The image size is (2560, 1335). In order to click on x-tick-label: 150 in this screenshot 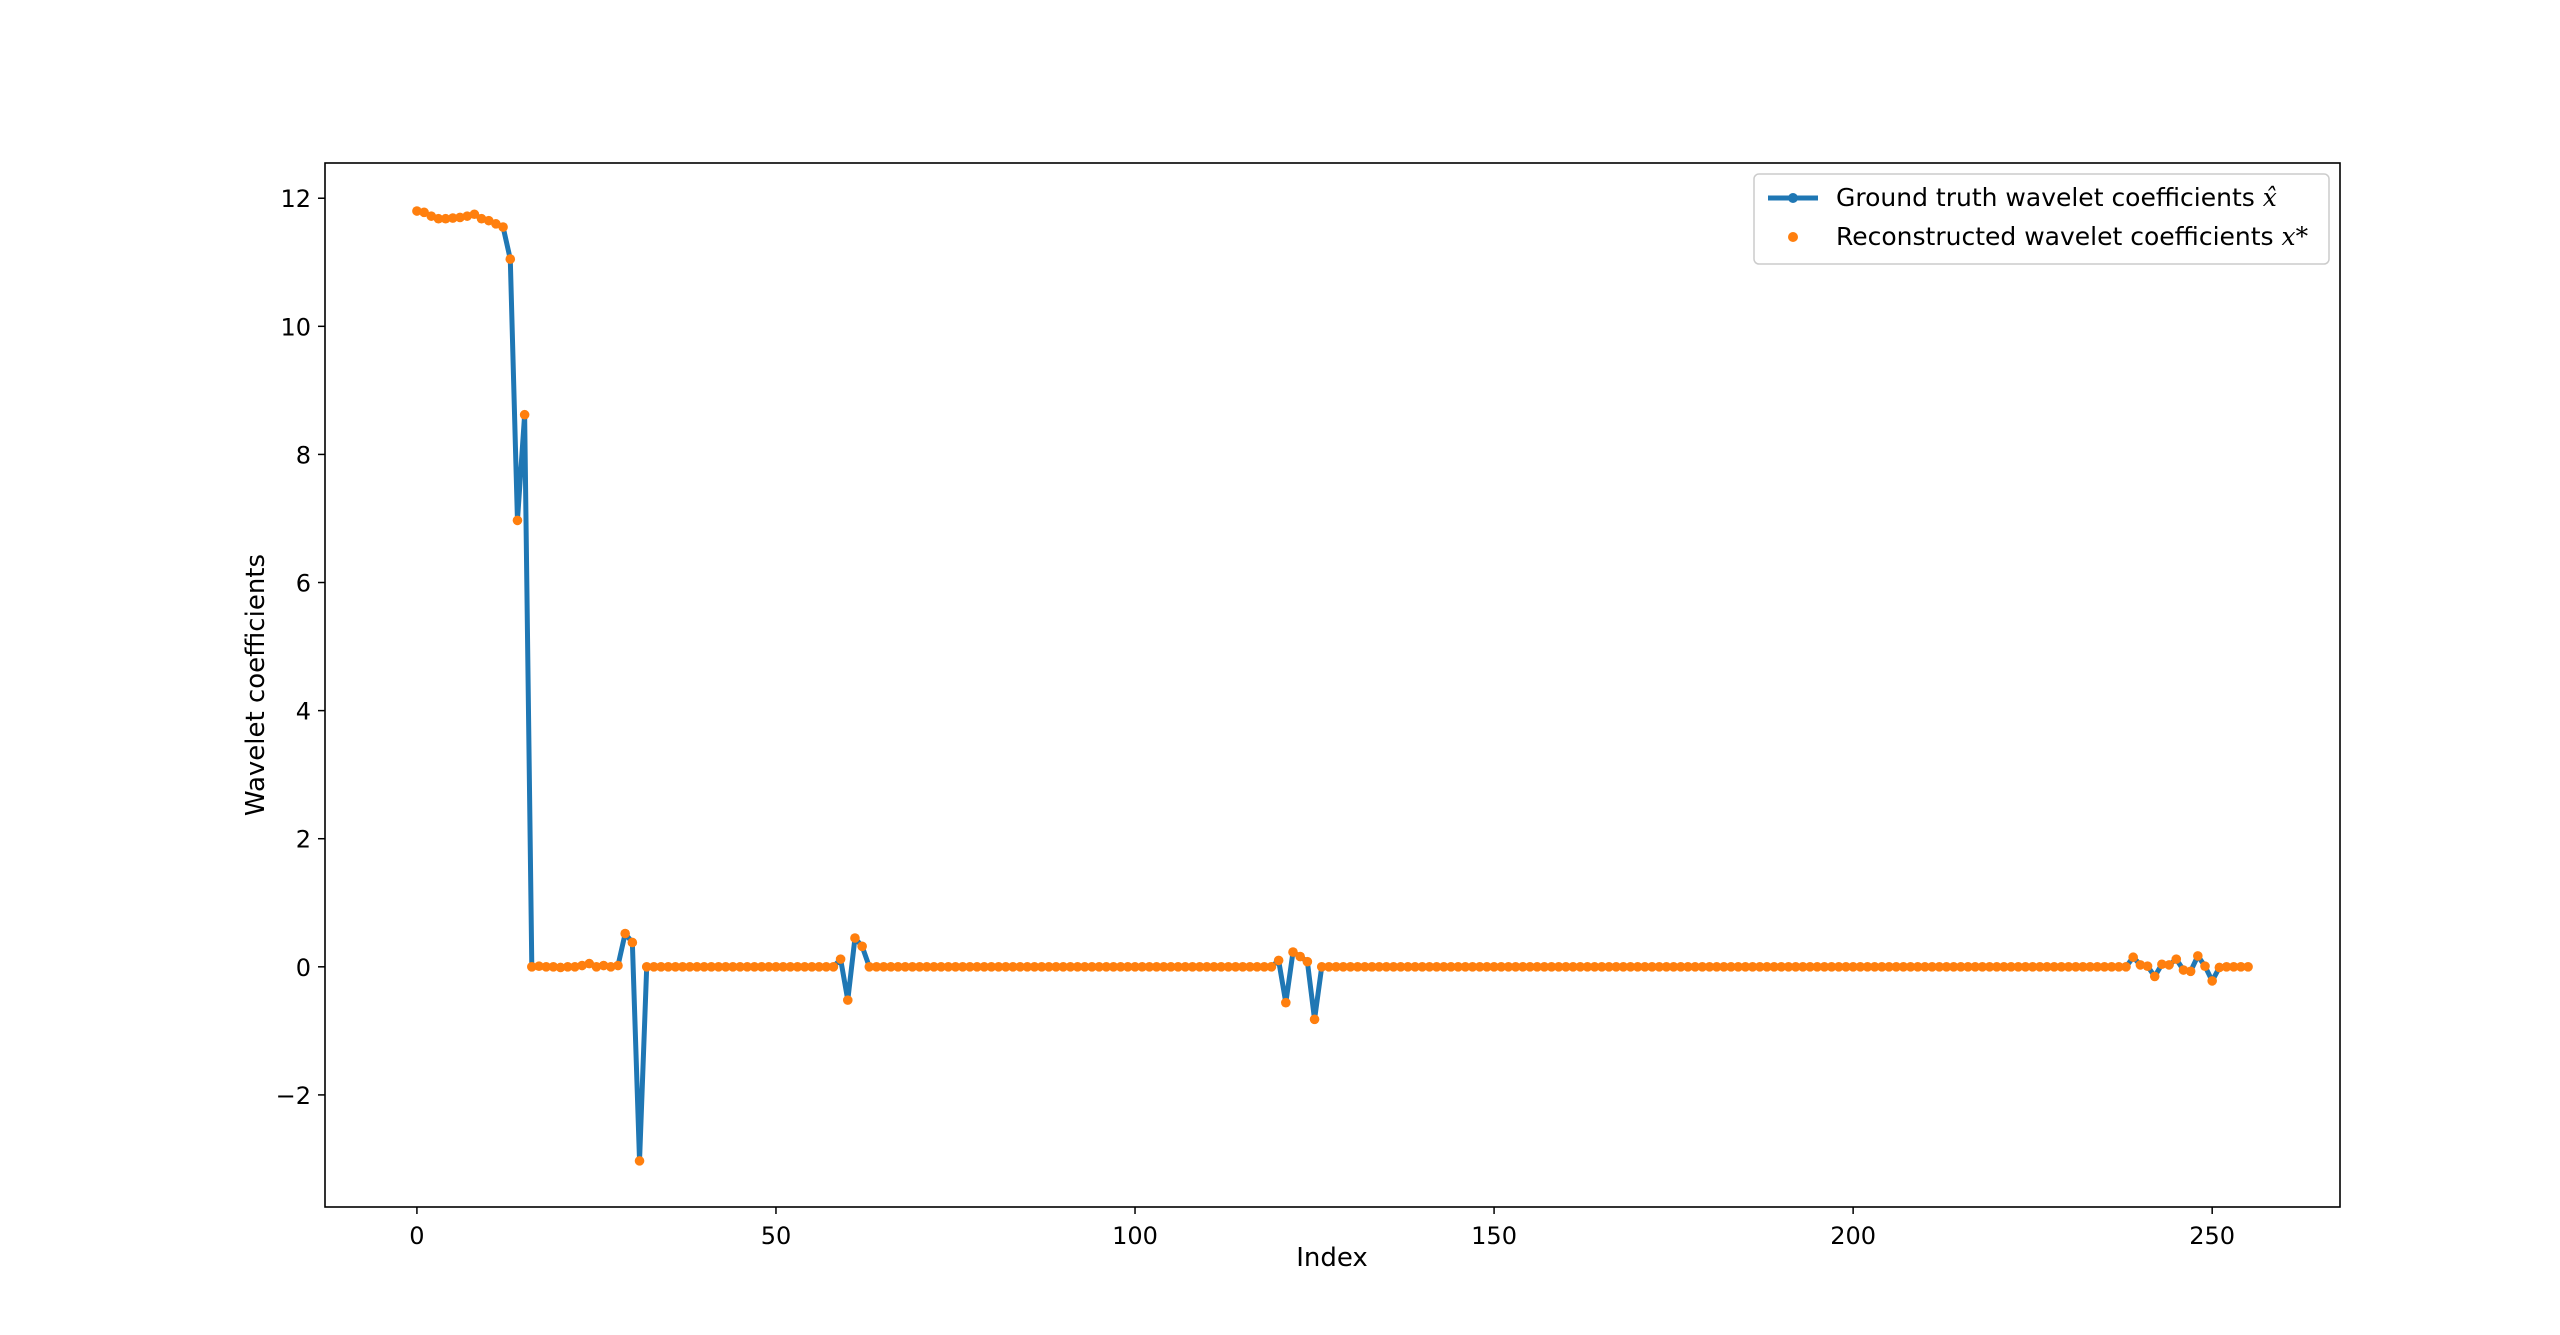, I will do `click(1494, 1236)`.